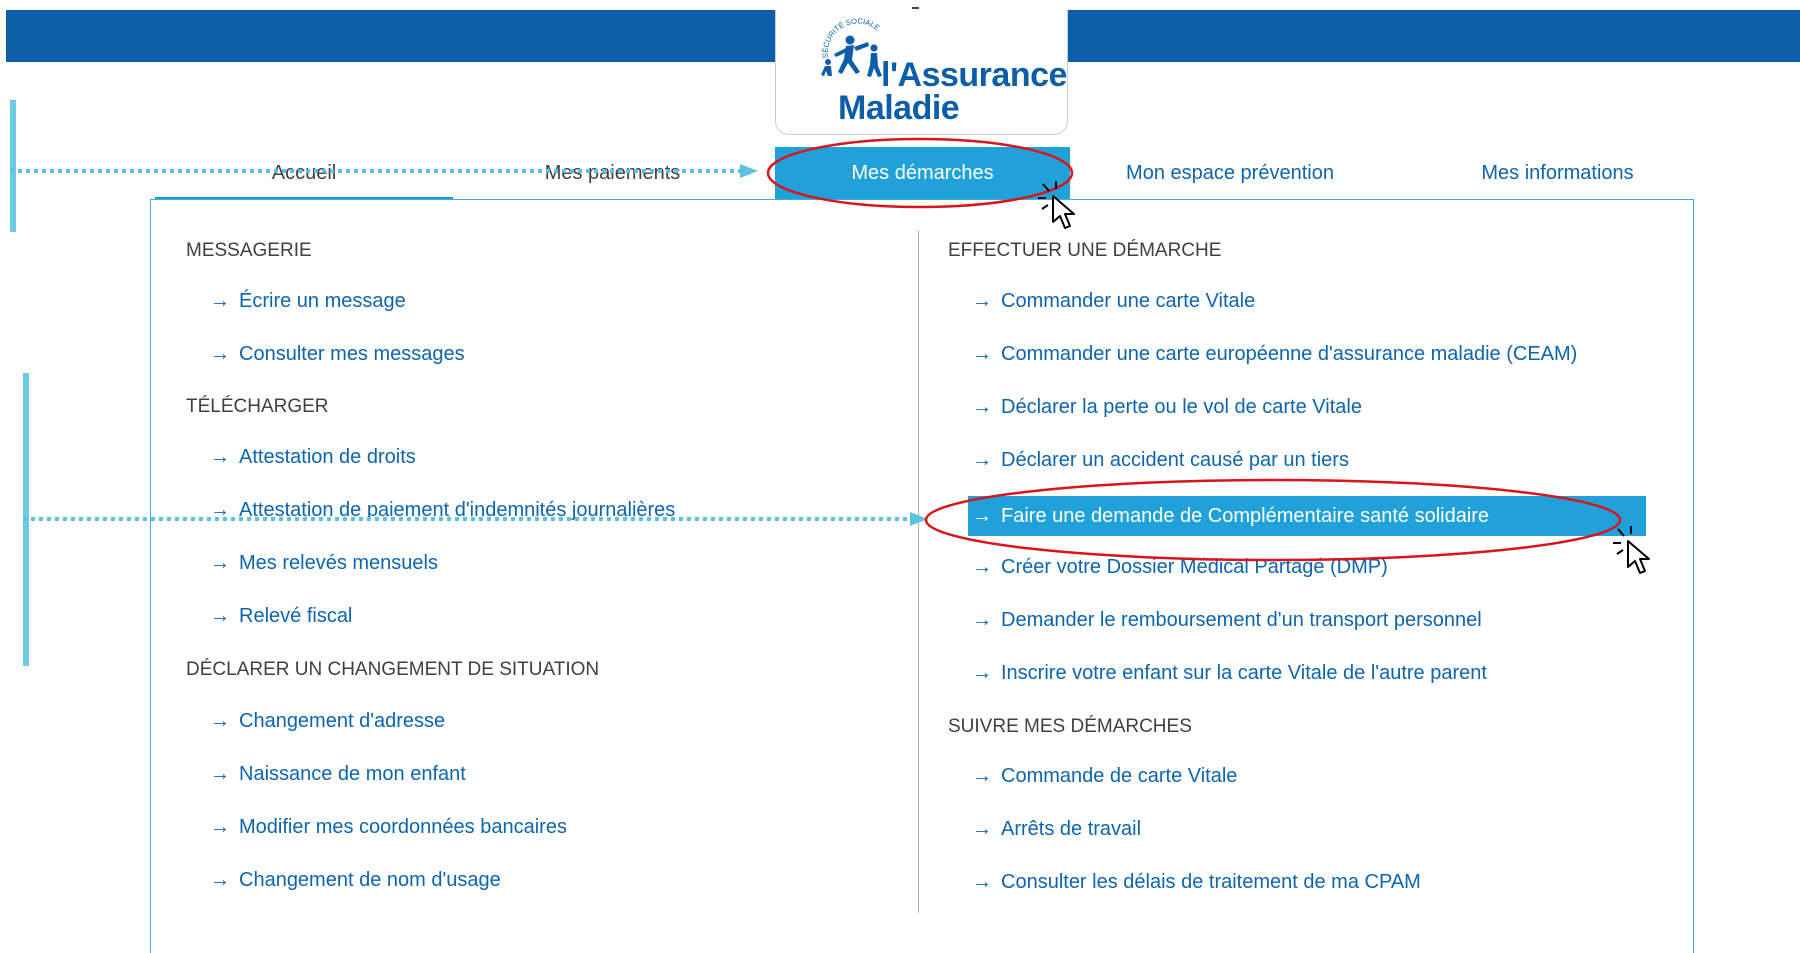 The height and width of the screenshot is (953, 1800). What do you see at coordinates (296, 616) in the screenshot?
I see `link-label: Relevé fiscal` at bounding box center [296, 616].